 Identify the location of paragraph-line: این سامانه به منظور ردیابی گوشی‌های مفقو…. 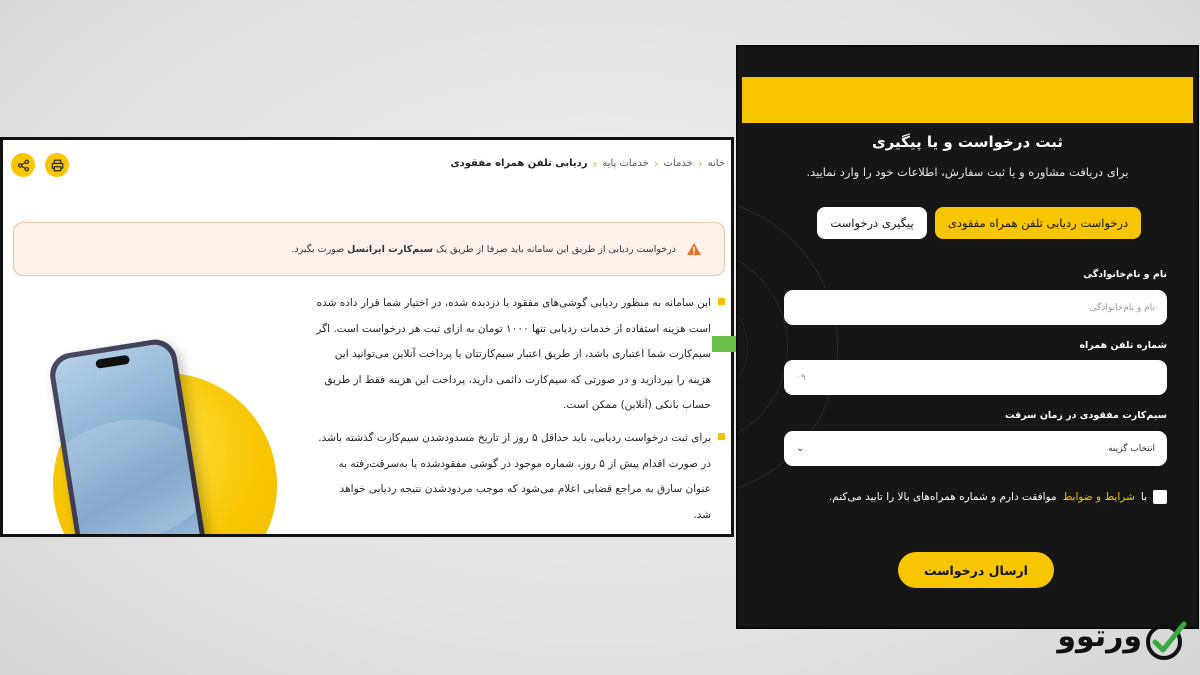
(513, 303).